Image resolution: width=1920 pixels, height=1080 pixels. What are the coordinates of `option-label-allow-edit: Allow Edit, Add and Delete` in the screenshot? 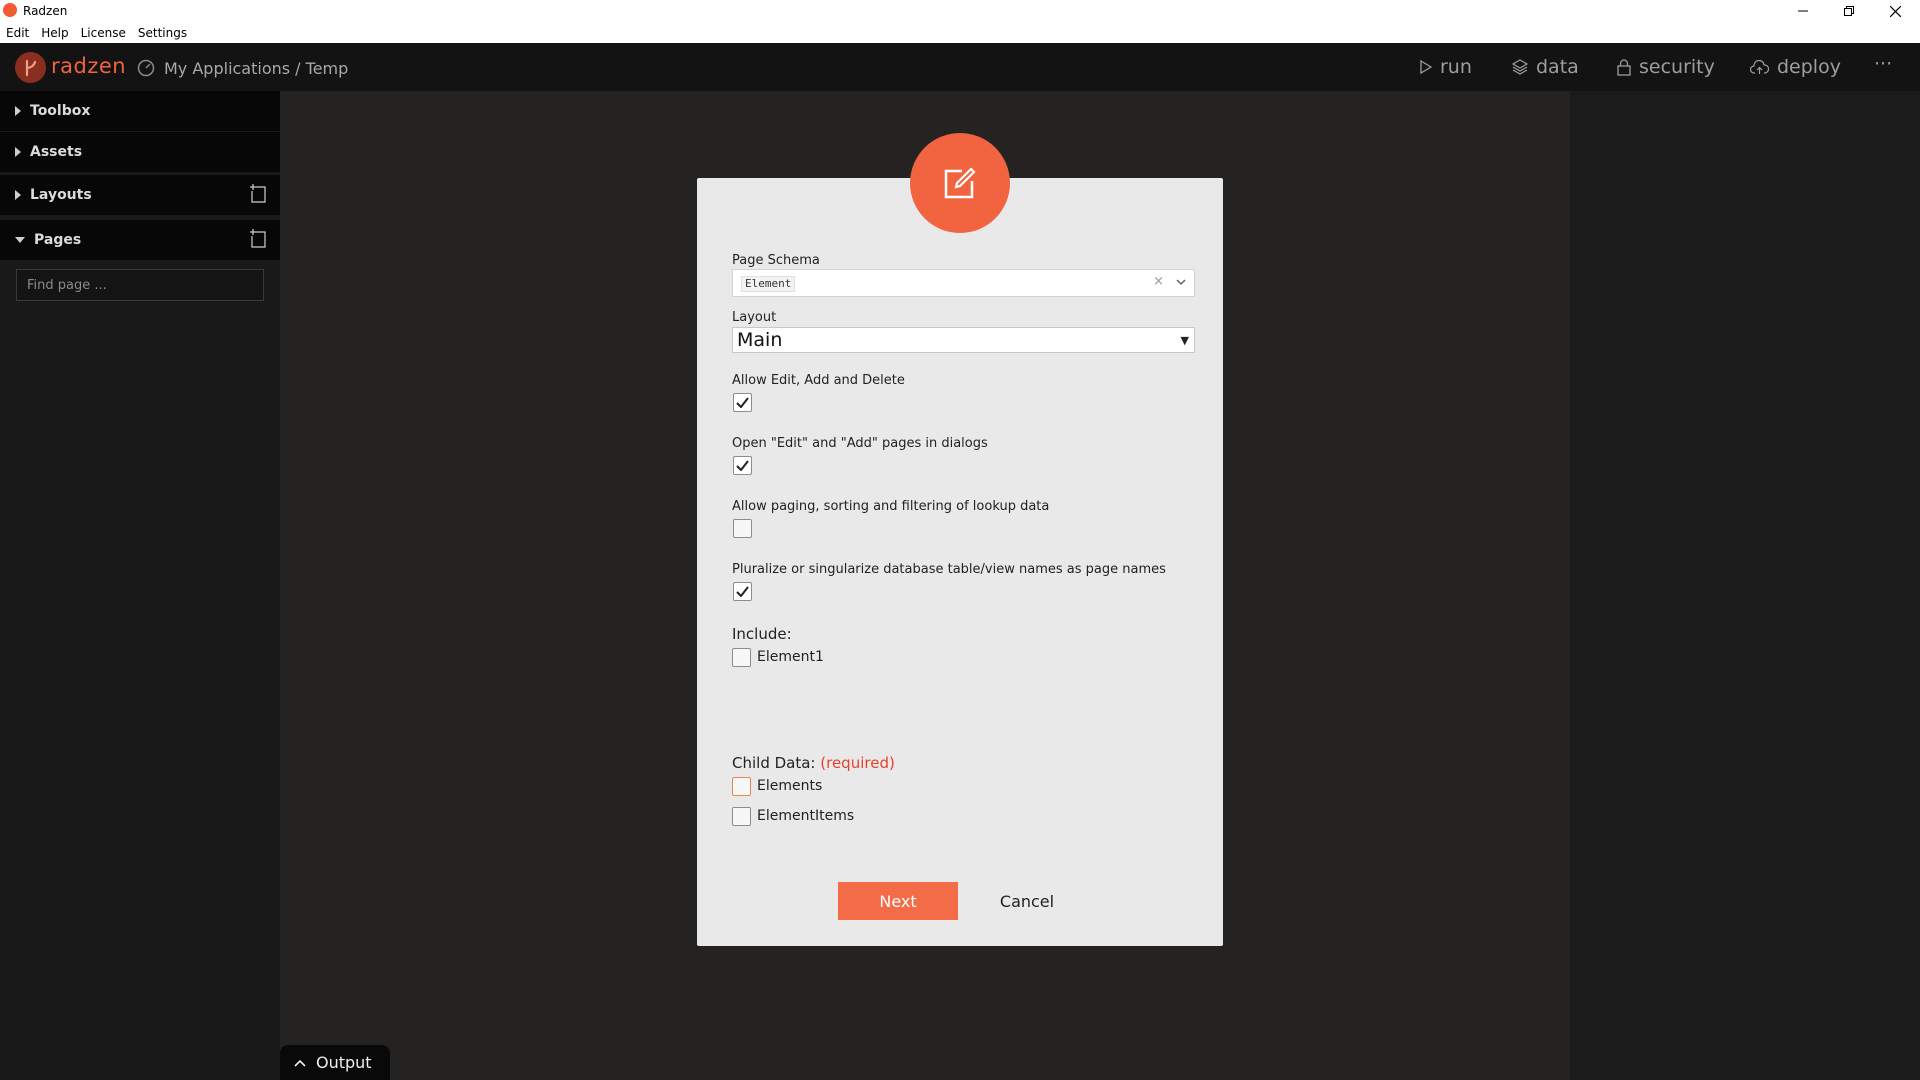 It's located at (818, 380).